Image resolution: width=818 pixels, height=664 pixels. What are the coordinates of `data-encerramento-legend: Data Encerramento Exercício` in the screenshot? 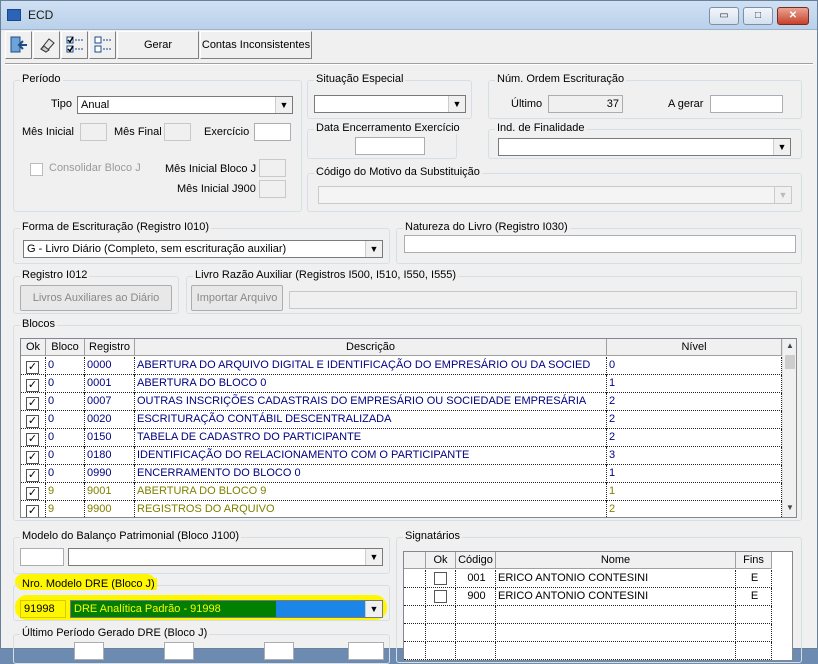 It's located at (388, 128).